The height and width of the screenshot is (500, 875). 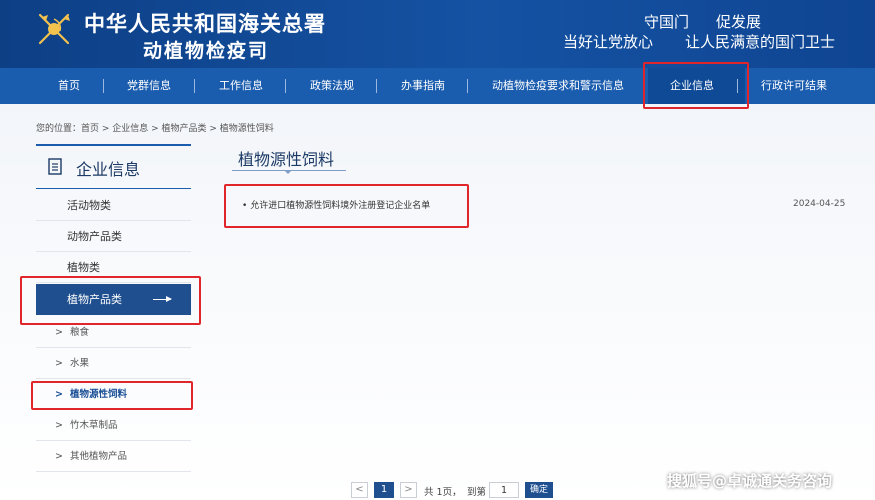 What do you see at coordinates (408, 490) in the screenshot?
I see `next-page-button: >` at bounding box center [408, 490].